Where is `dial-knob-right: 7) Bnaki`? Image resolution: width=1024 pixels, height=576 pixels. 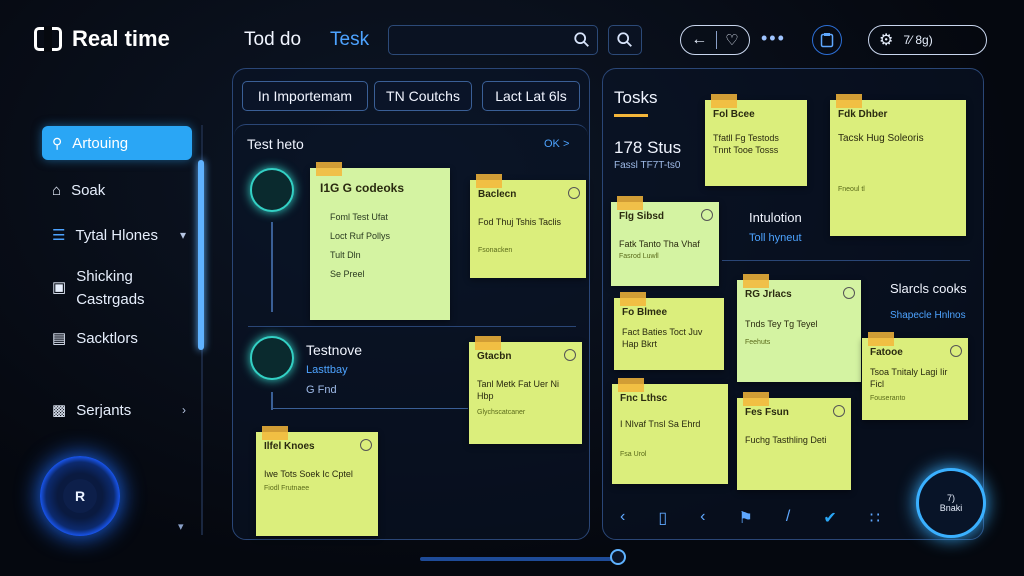 dial-knob-right: 7) Bnaki is located at coordinates (951, 503).